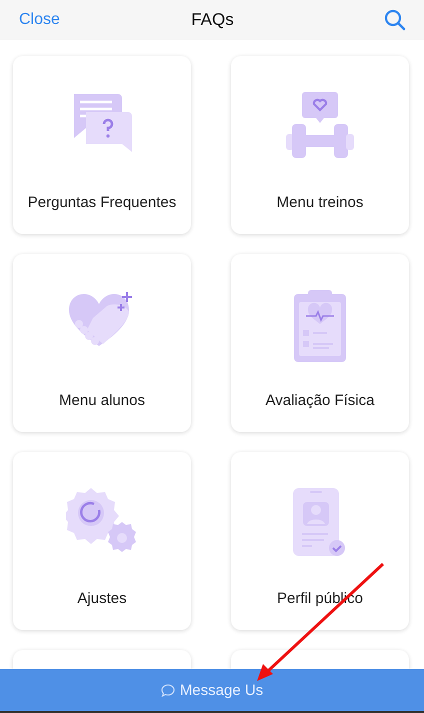 The height and width of the screenshot is (713, 424). Describe the element at coordinates (102, 598) in the screenshot. I see `card-label: Ajustes` at that location.